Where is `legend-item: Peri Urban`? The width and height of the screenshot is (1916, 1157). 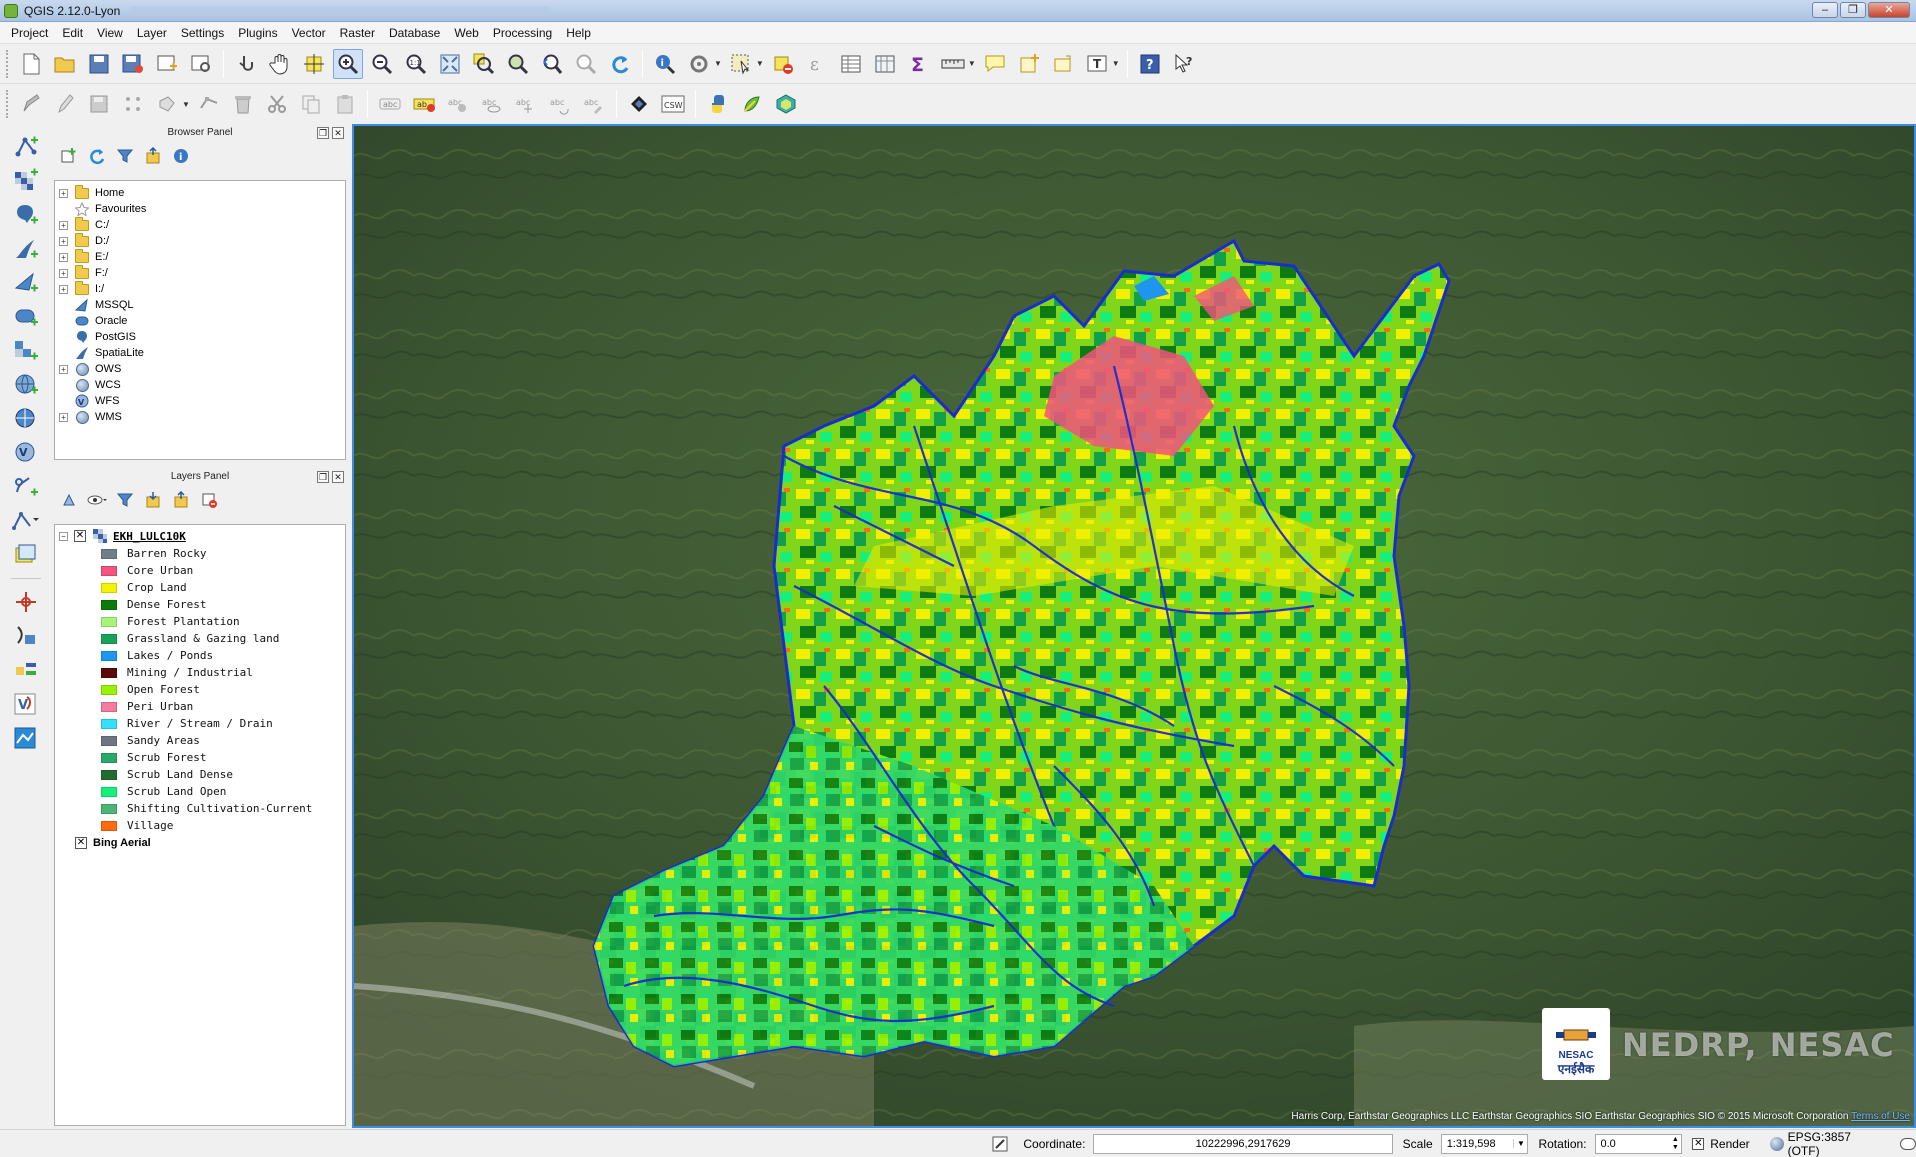
legend-item: Peri Urban is located at coordinates (200, 706).